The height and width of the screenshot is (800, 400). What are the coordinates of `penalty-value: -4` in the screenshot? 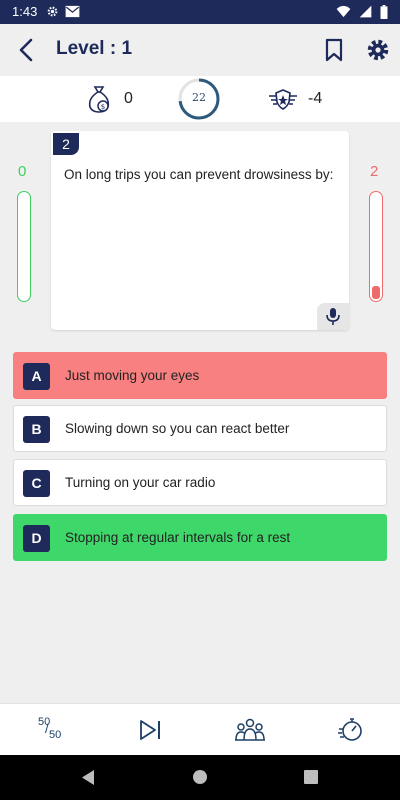 It's located at (315, 98).